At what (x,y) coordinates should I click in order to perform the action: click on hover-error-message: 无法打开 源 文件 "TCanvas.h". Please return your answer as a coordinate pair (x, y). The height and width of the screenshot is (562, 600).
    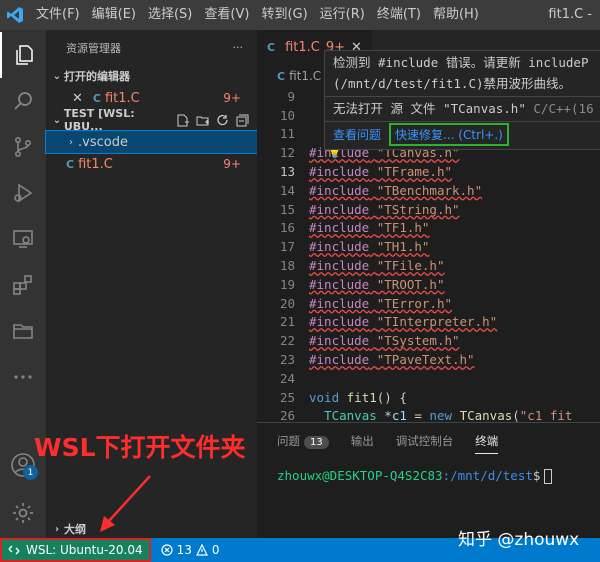
    Looking at the image, I should click on (429, 108).